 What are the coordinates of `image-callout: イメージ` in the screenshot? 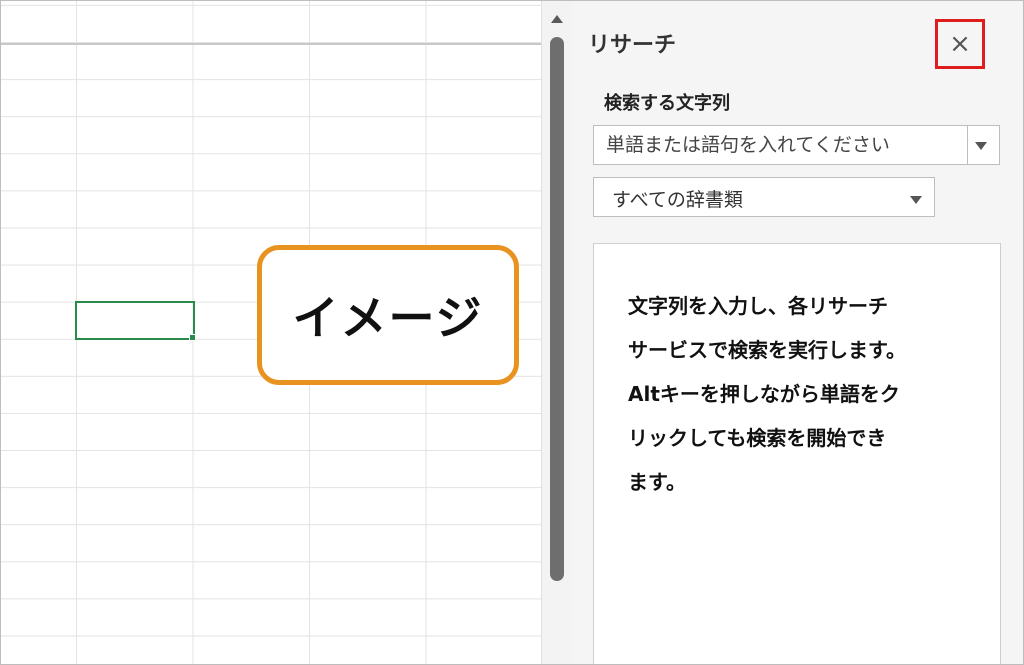 It's located at (388, 315).